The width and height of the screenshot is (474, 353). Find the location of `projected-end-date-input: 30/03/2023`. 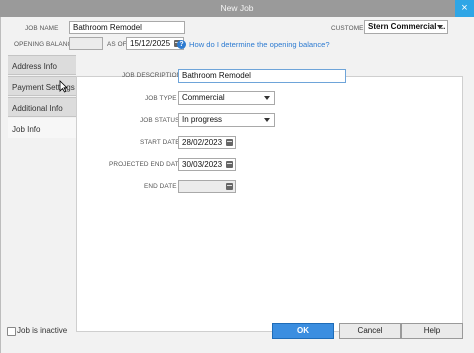

projected-end-date-input: 30/03/2023 is located at coordinates (207, 164).